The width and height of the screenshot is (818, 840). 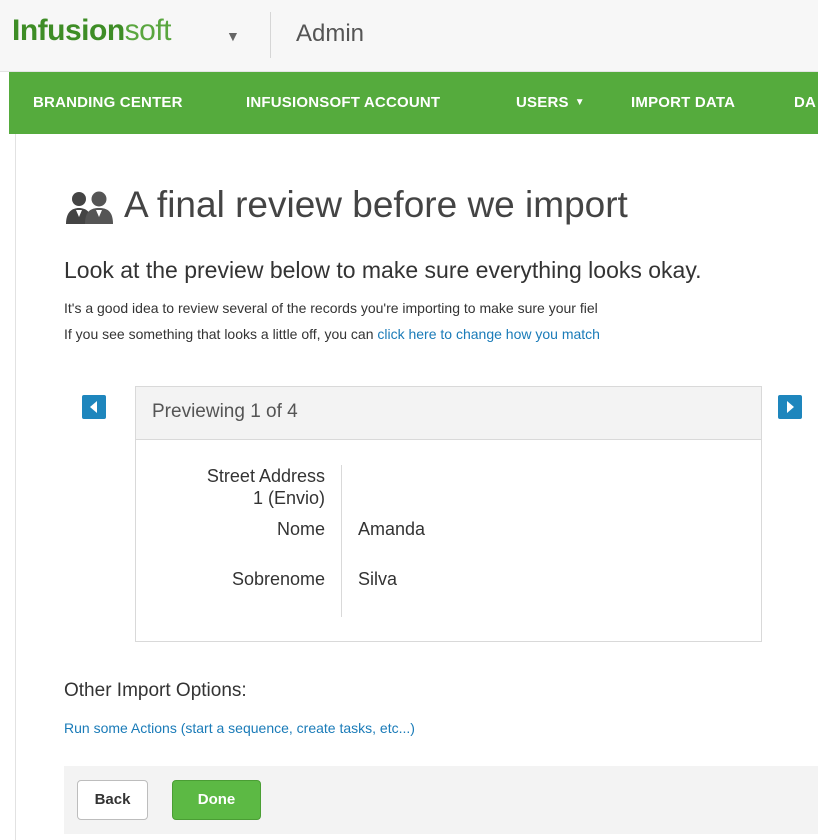 I want to click on page-title: A final review before we import, so click(x=376, y=204).